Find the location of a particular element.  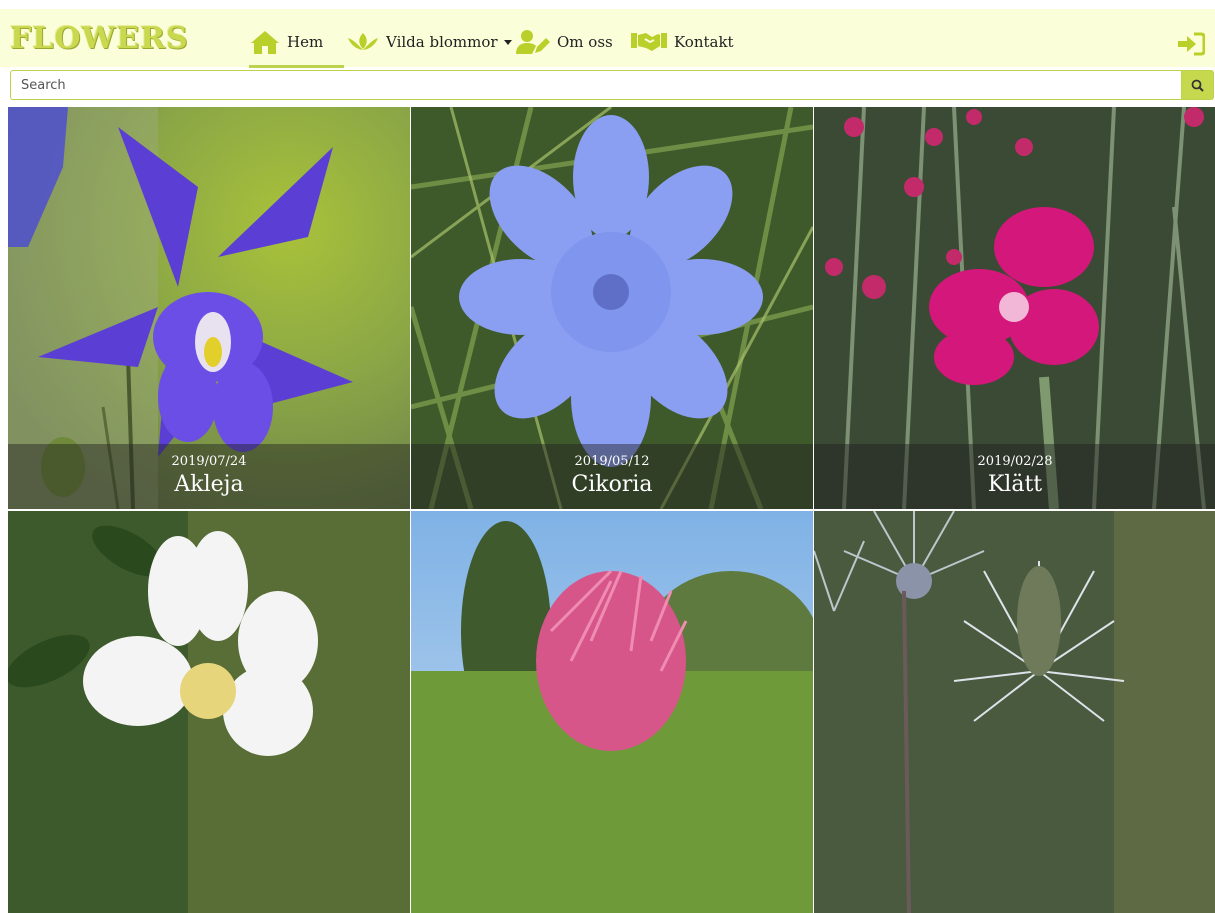

nav-item-vilda-label: Vilda blommor is located at coordinates (442, 42).